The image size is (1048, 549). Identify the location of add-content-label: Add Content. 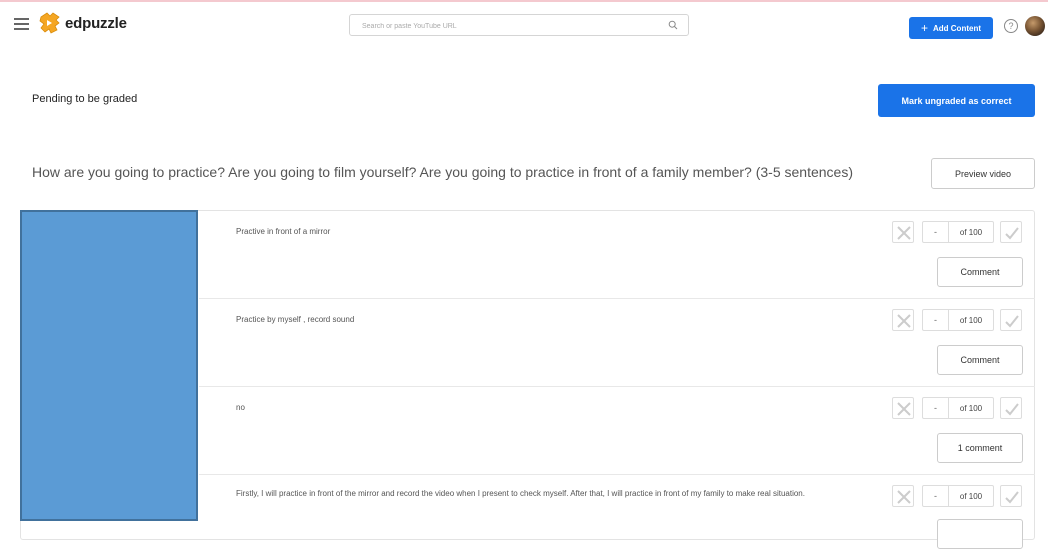
(957, 28).